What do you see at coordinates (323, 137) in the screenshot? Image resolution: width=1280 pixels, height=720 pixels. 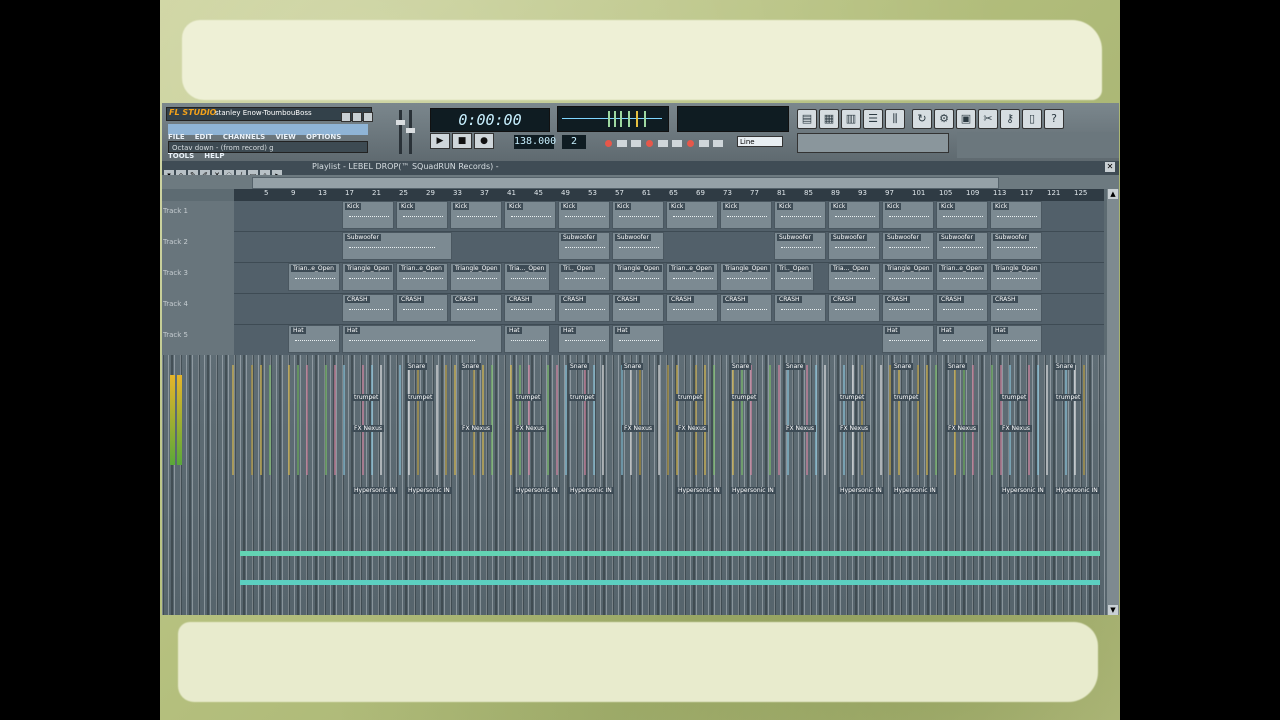 I see `menu-options: OPTIONS` at bounding box center [323, 137].